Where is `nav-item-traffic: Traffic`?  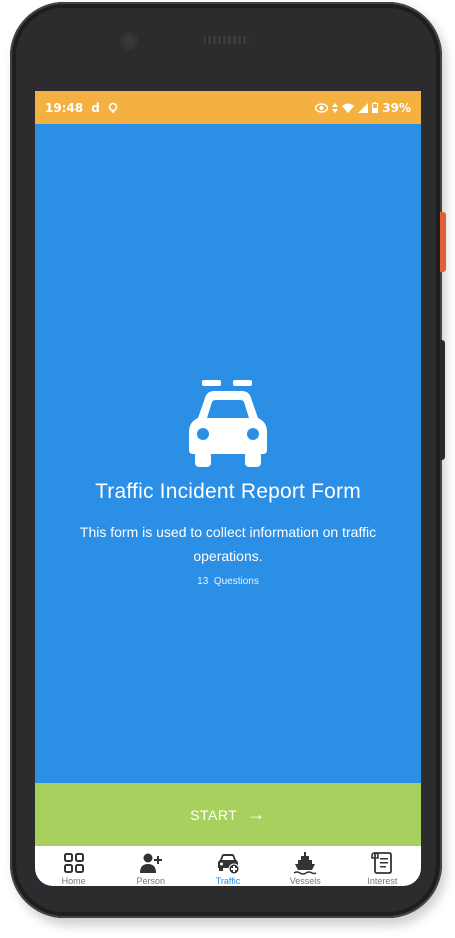 nav-item-traffic: Traffic is located at coordinates (227, 866).